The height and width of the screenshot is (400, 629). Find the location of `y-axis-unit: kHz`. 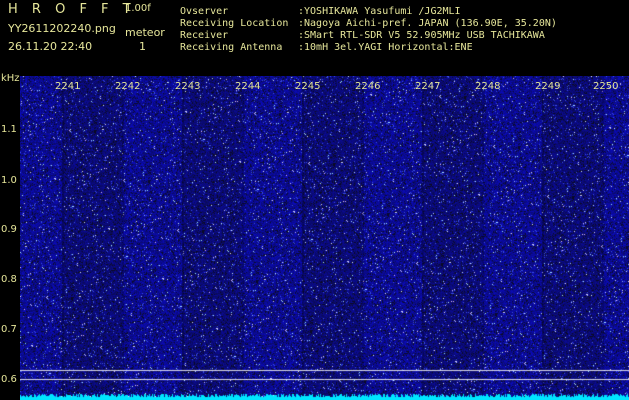

y-axis-unit: kHz is located at coordinates (10, 78).